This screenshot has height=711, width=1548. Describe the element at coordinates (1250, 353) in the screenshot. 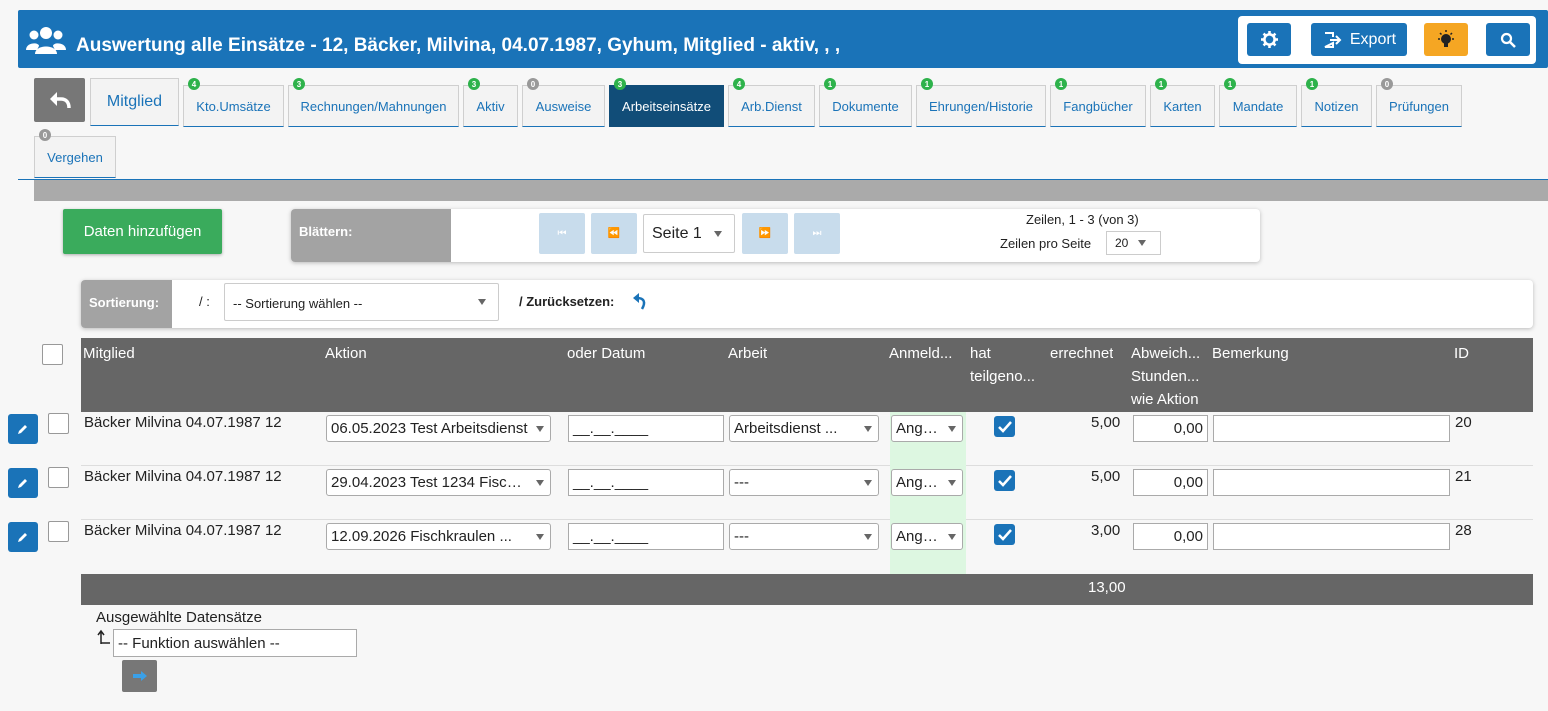

I see `col-bemerkung: Bemerkung` at that location.